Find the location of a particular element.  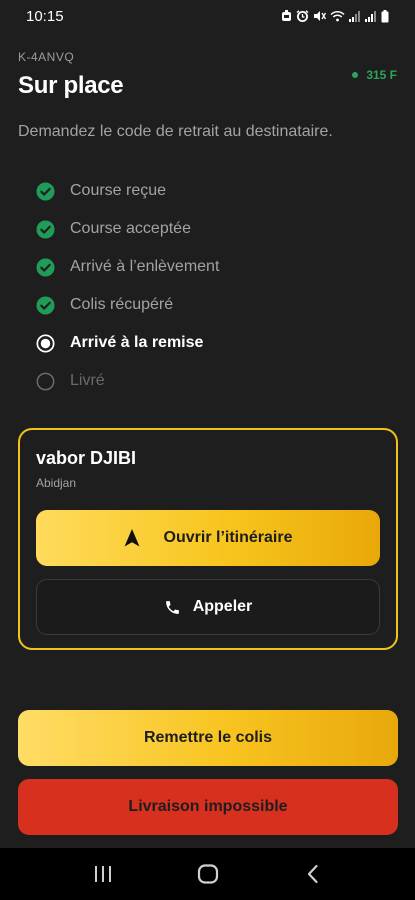

delivery-failed-button: Livraison impossible is located at coordinates (208, 807).